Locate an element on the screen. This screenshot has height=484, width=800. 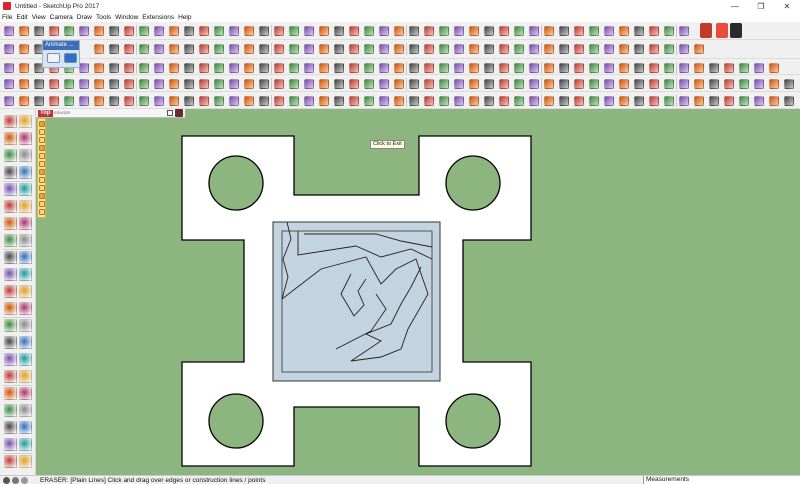
settings-icon is located at coordinates (736, 30).